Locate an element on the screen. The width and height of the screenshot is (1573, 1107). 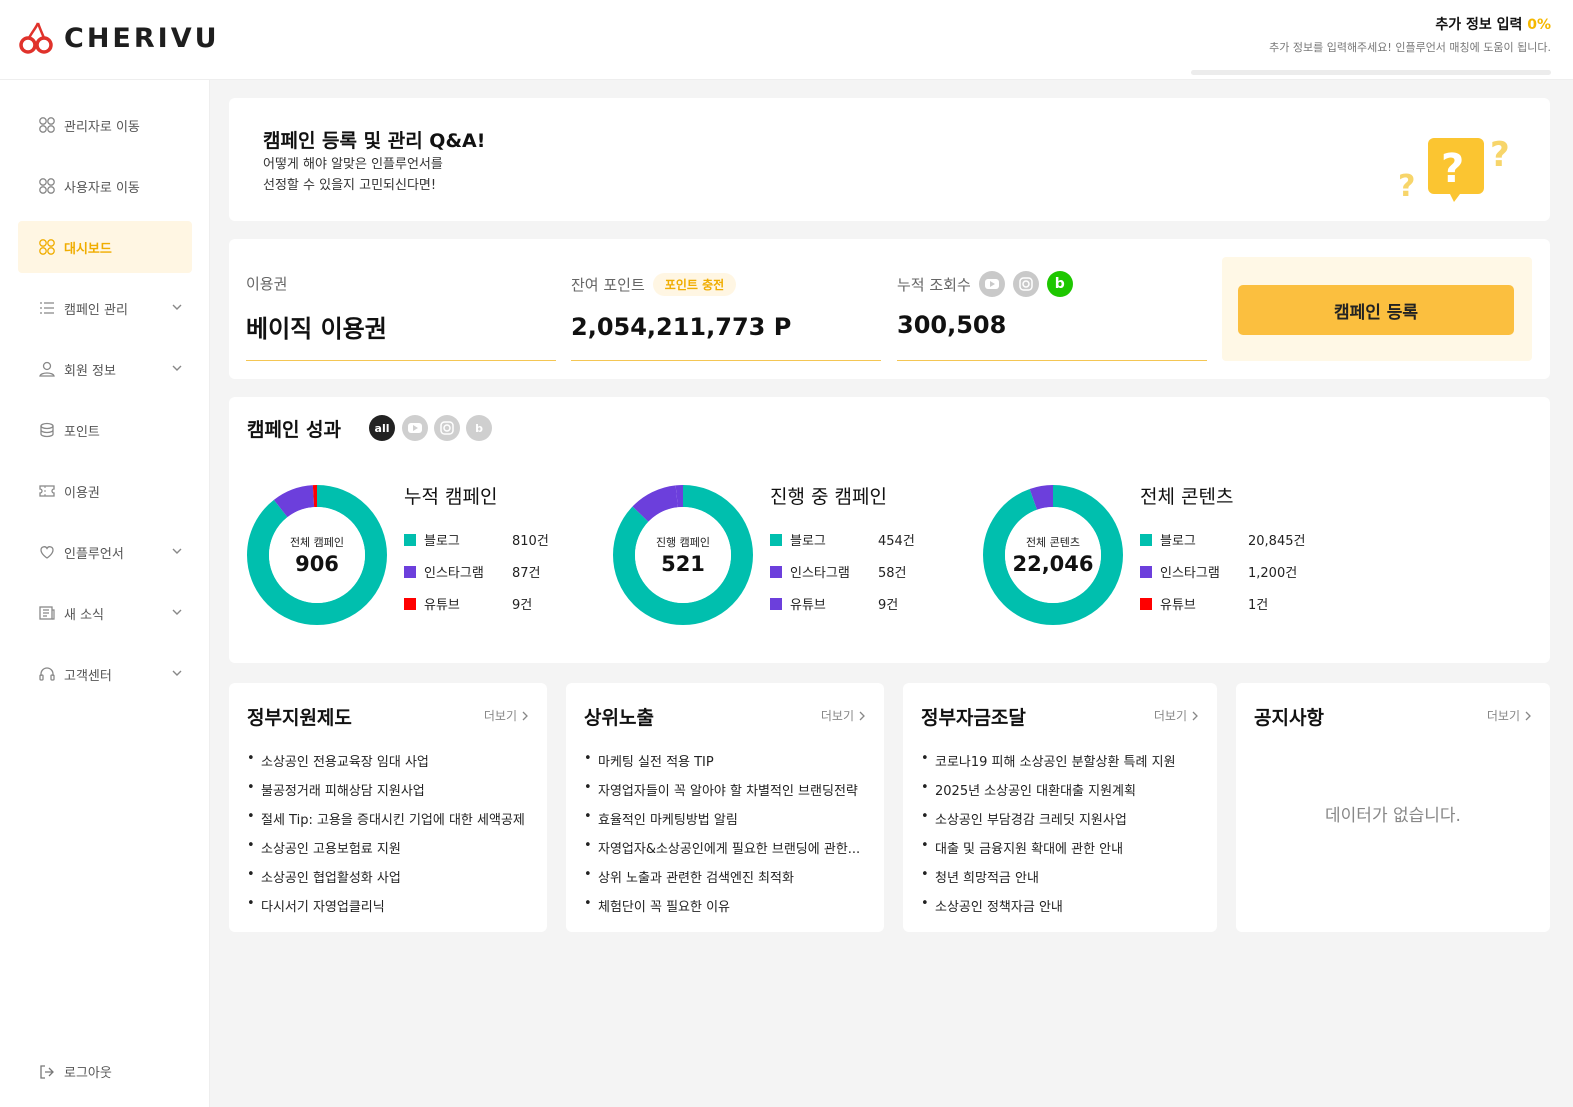
sidebar-item-3: 캠페인 관리 is located at coordinates (105, 308).